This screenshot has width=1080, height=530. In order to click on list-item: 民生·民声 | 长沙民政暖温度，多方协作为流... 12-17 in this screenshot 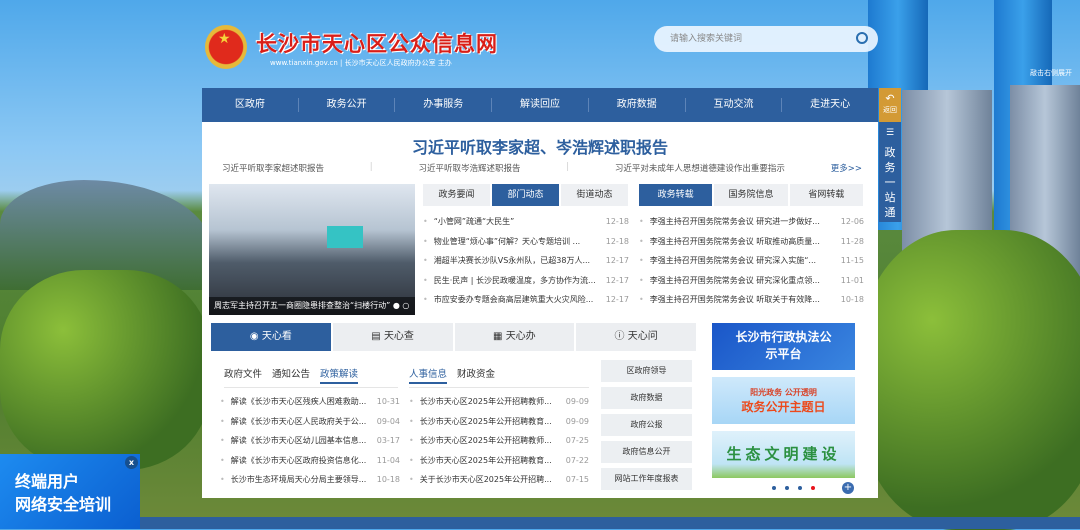, I will do `click(526, 281)`.